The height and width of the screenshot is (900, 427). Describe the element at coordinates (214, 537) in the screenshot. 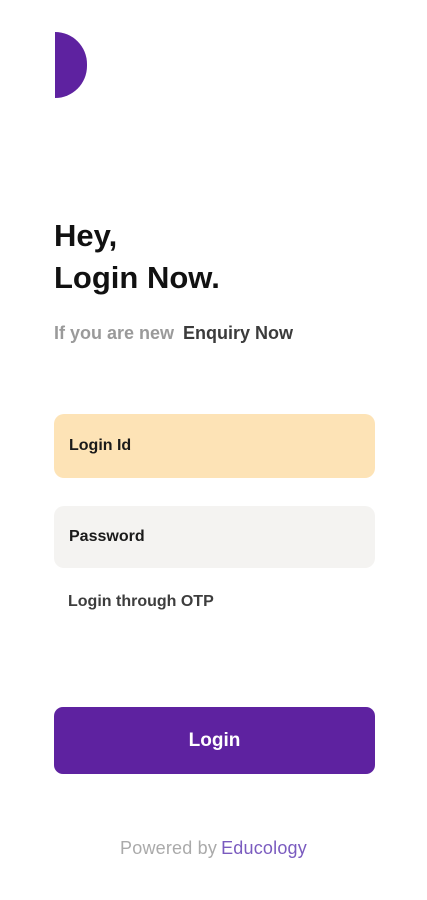

I see `password-field: Password` at that location.